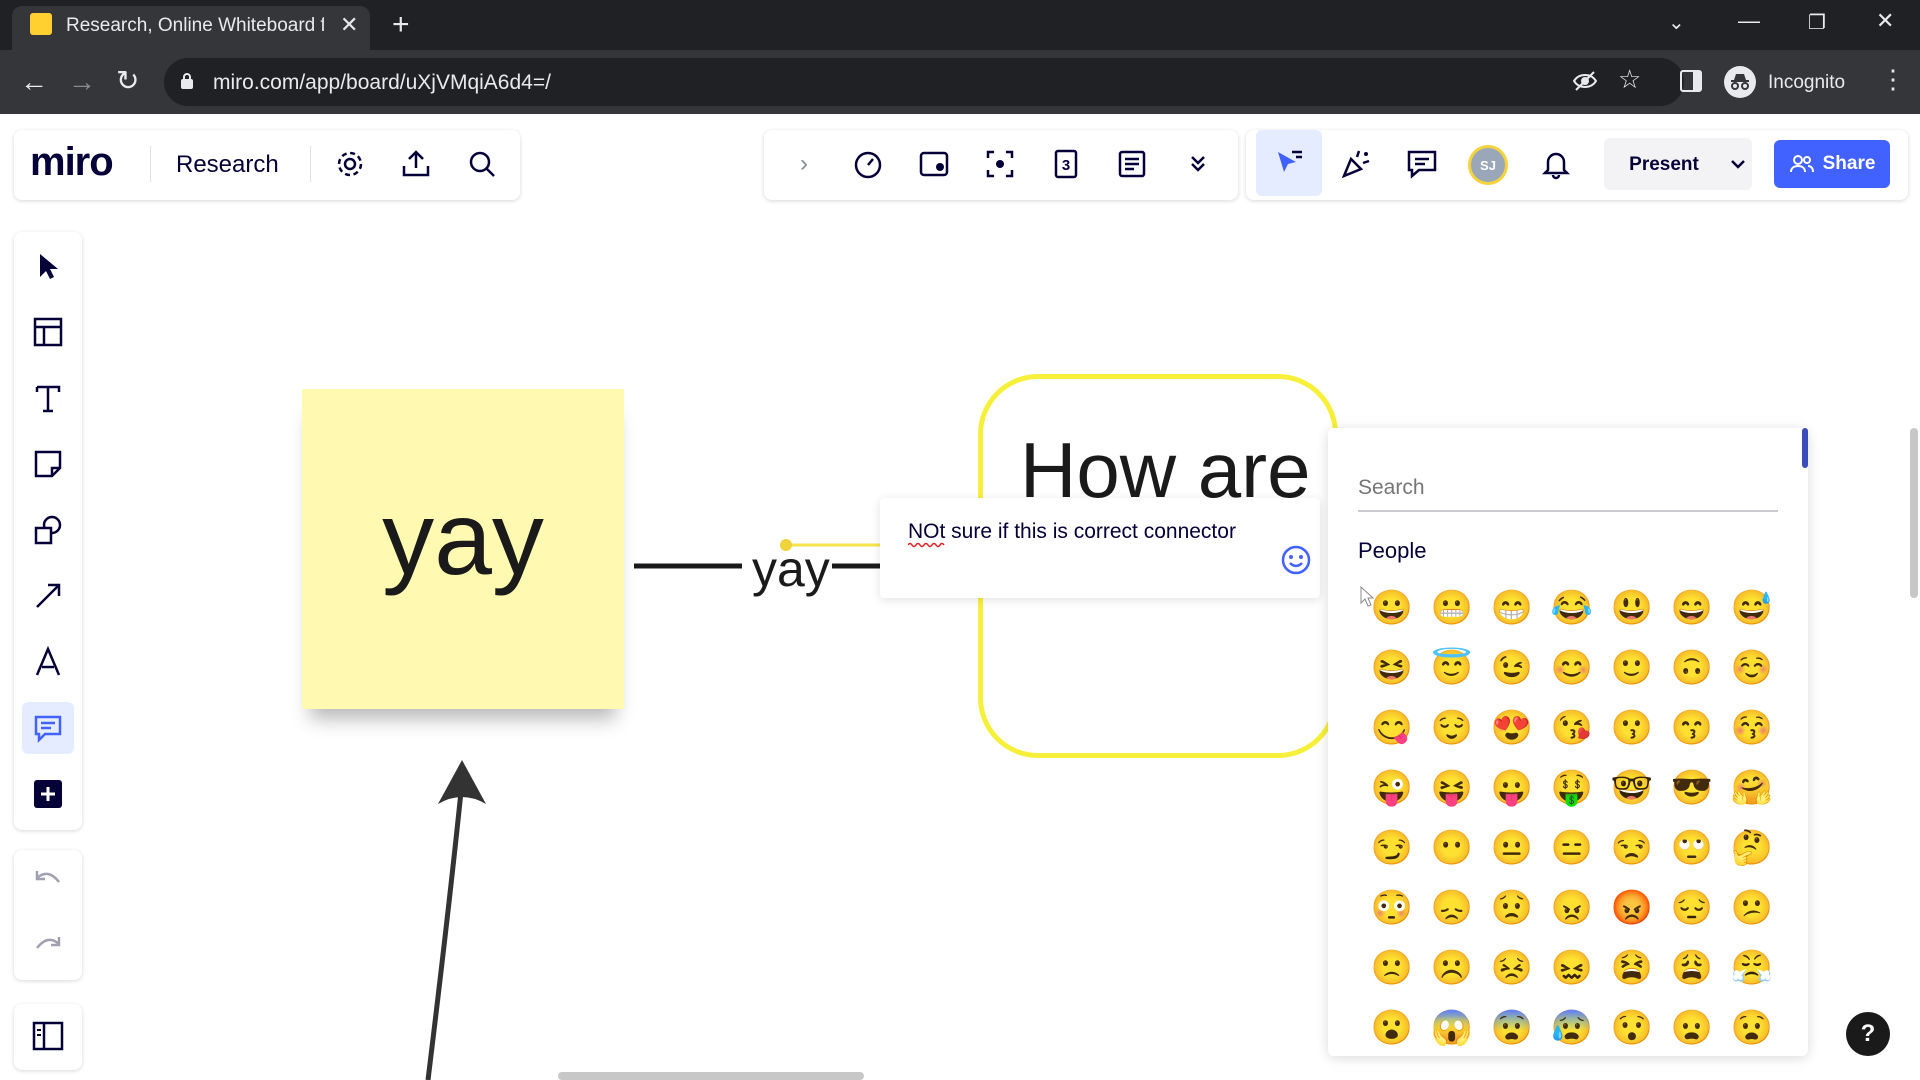 The width and height of the screenshot is (1920, 1080). I want to click on comment-text: NOt sure if this is correct connector, so click(1072, 532).